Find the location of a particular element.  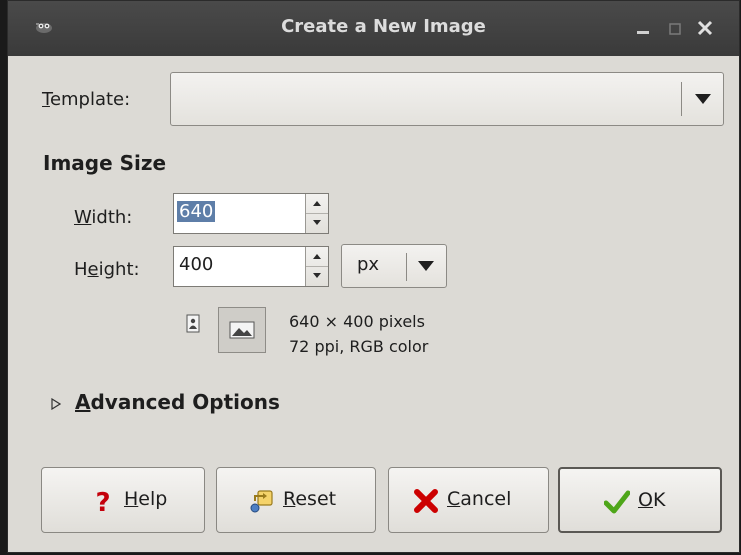

reset-label: Reset is located at coordinates (309, 499).